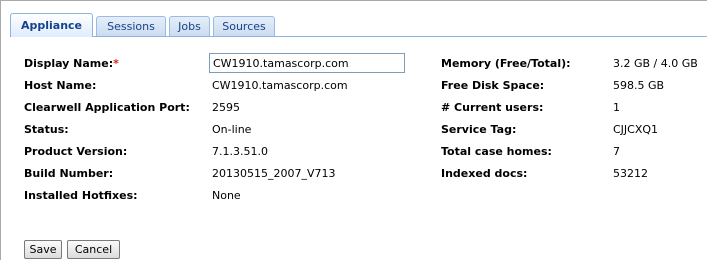  Describe the element at coordinates (358, 23) in the screenshot. I see `tab-strip: Appliance Sessions Jobs Sources` at that location.